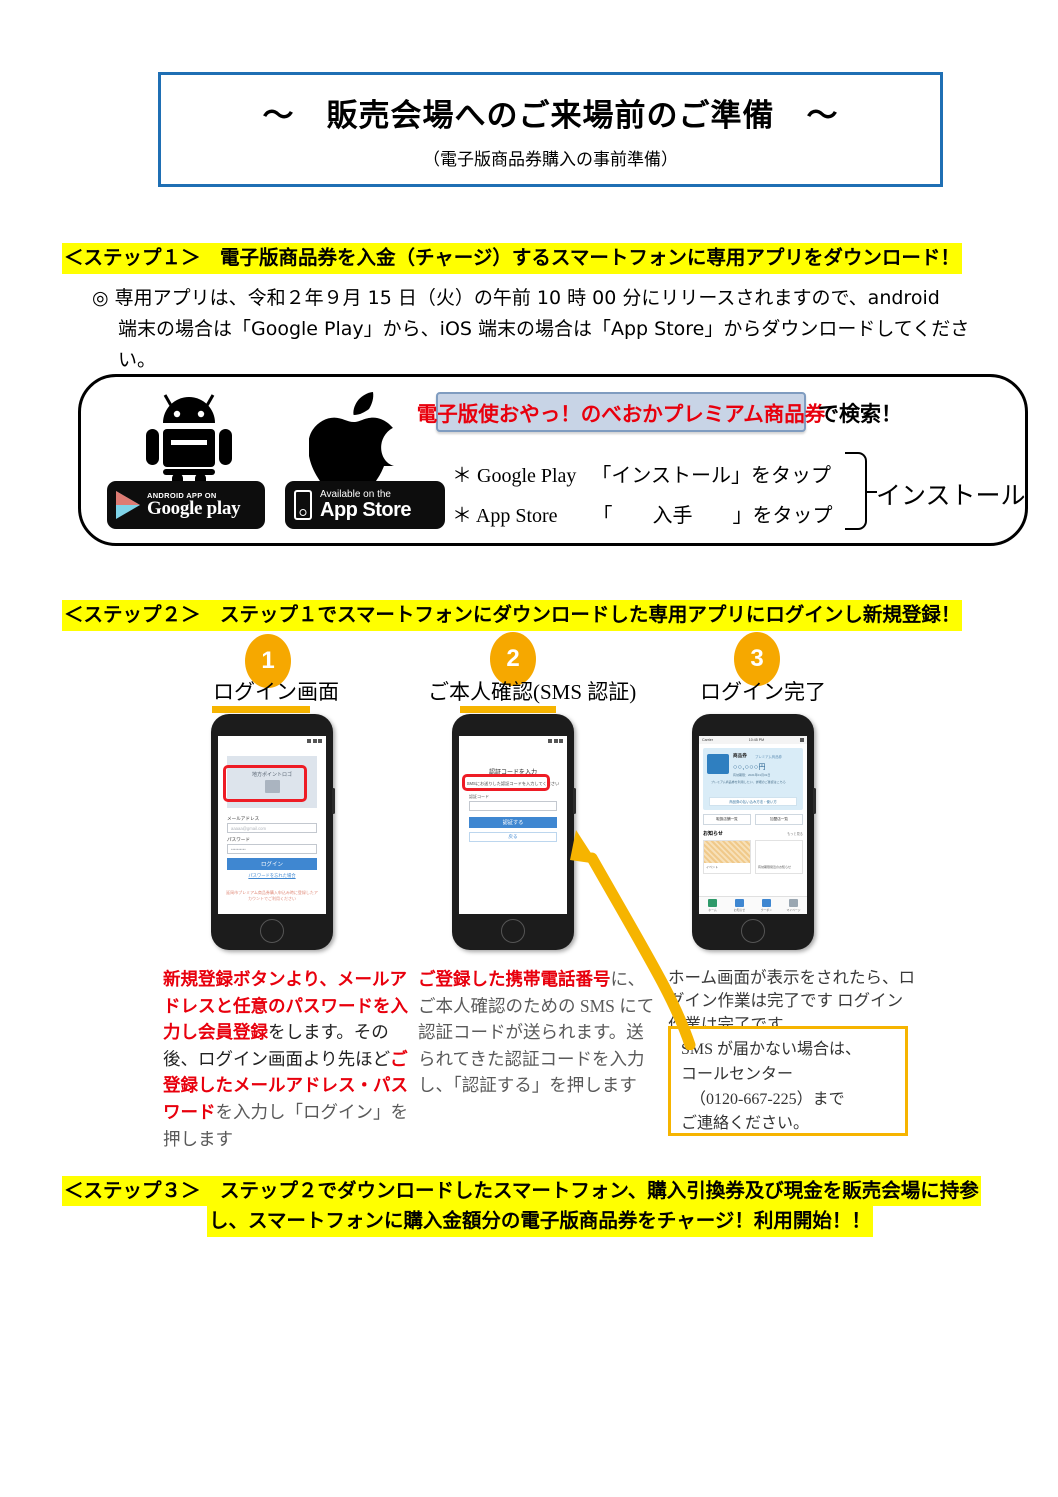  I want to click on tab-coupon-label: クーポン, so click(766, 910).